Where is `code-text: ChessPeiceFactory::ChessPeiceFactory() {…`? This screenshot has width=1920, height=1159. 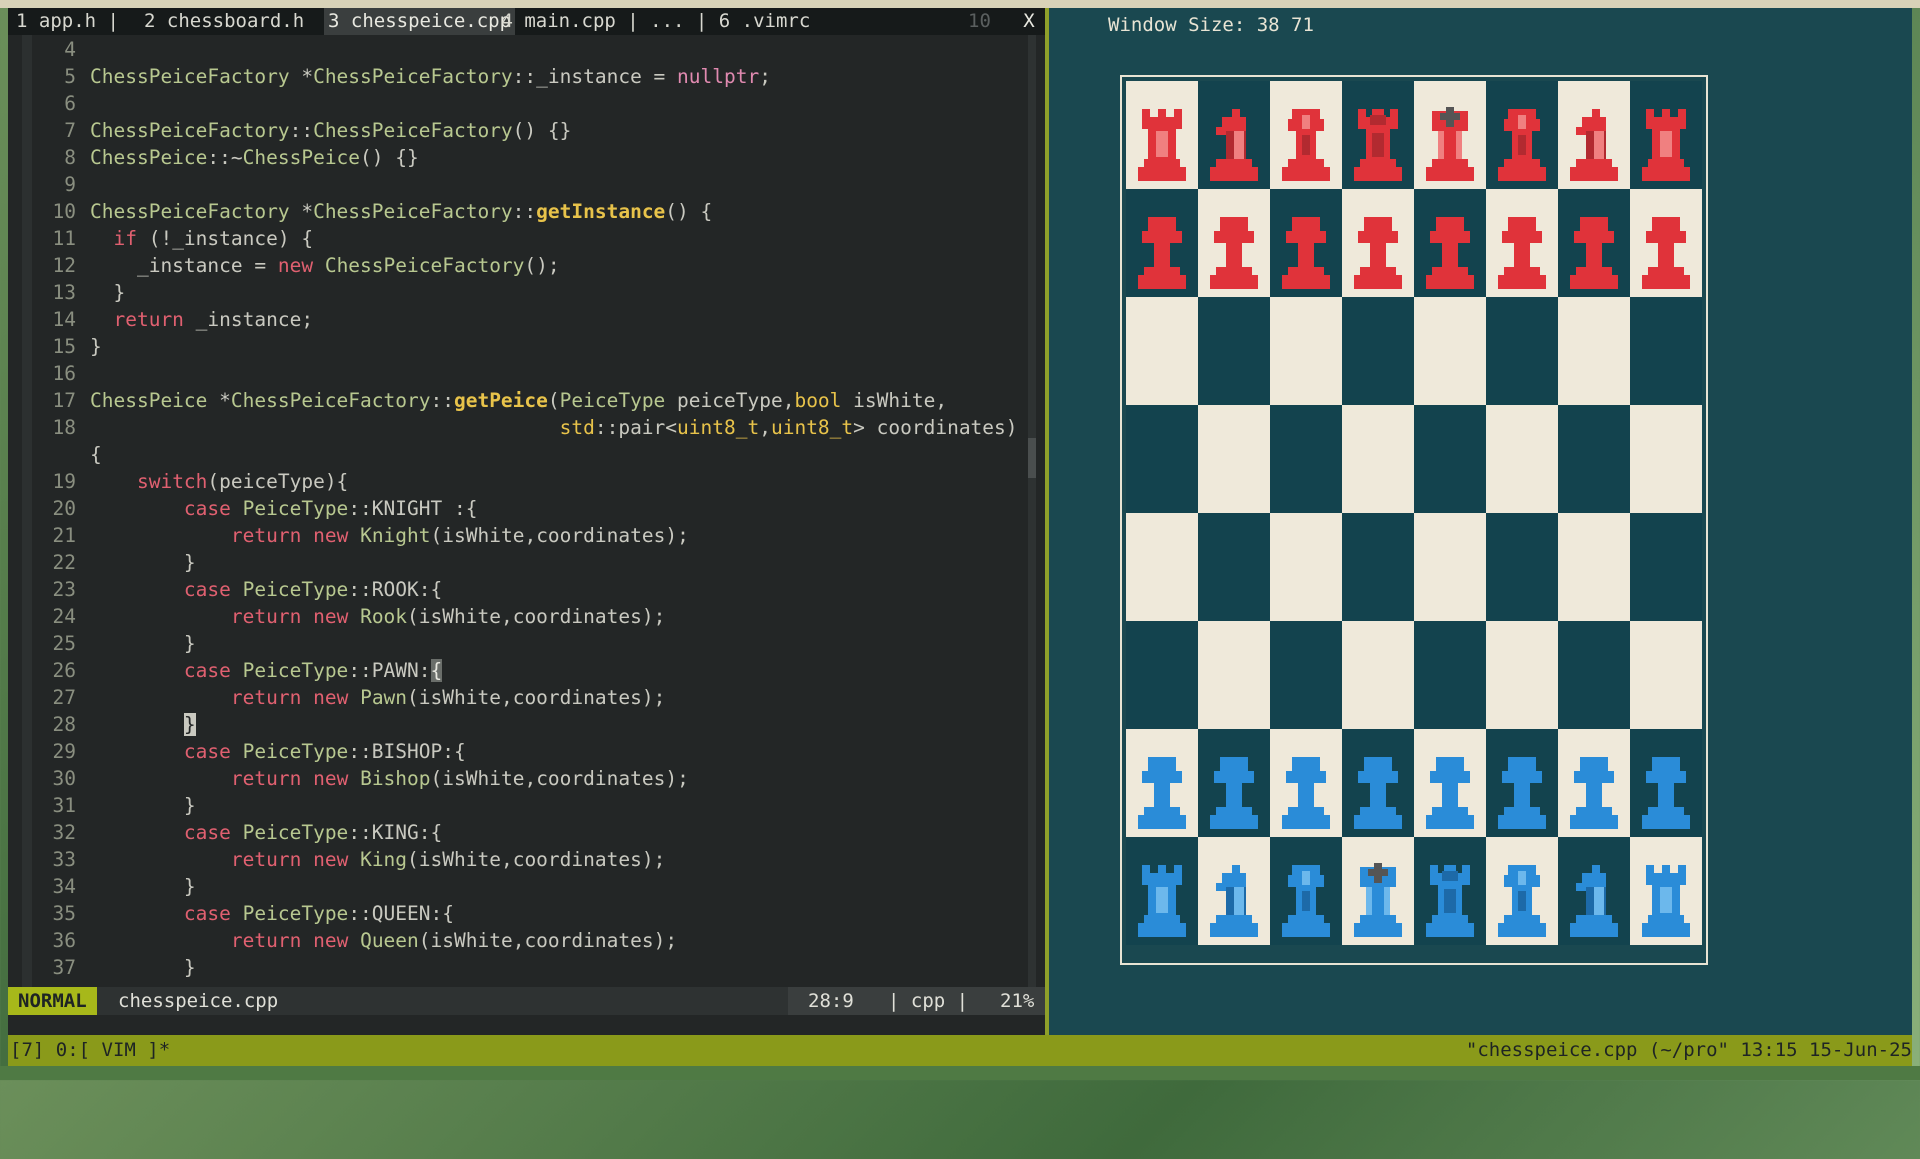 code-text: ChessPeiceFactory::ChessPeiceFactory() {… is located at coordinates (330, 130).